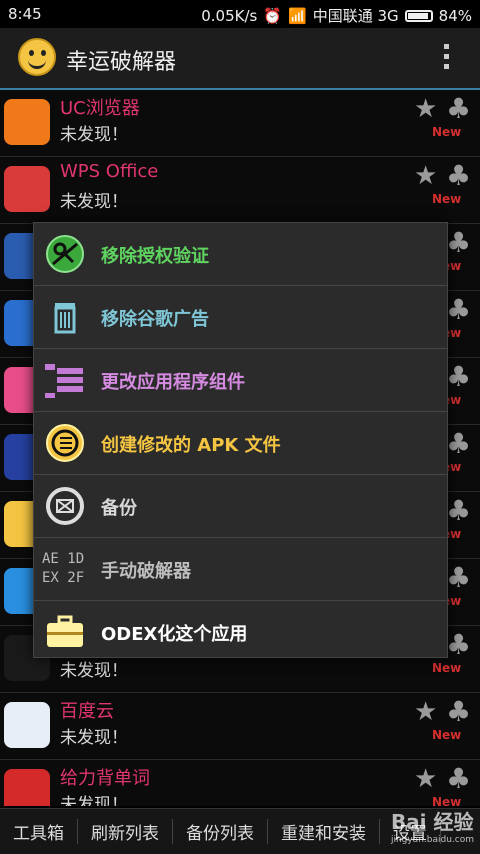  What do you see at coordinates (240, 569) in the screenshot?
I see `menu-item: AE 1D EX 2F 手动破解器` at bounding box center [240, 569].